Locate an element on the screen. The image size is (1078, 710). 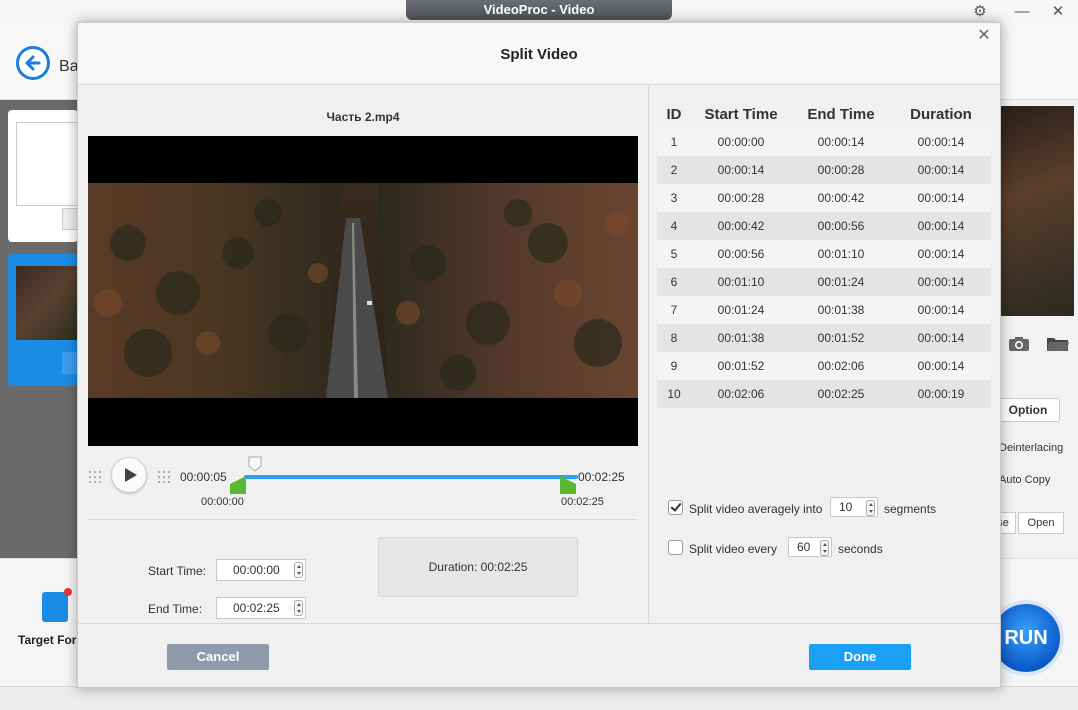
file-thumbnail-selected is located at coordinates (43, 320).